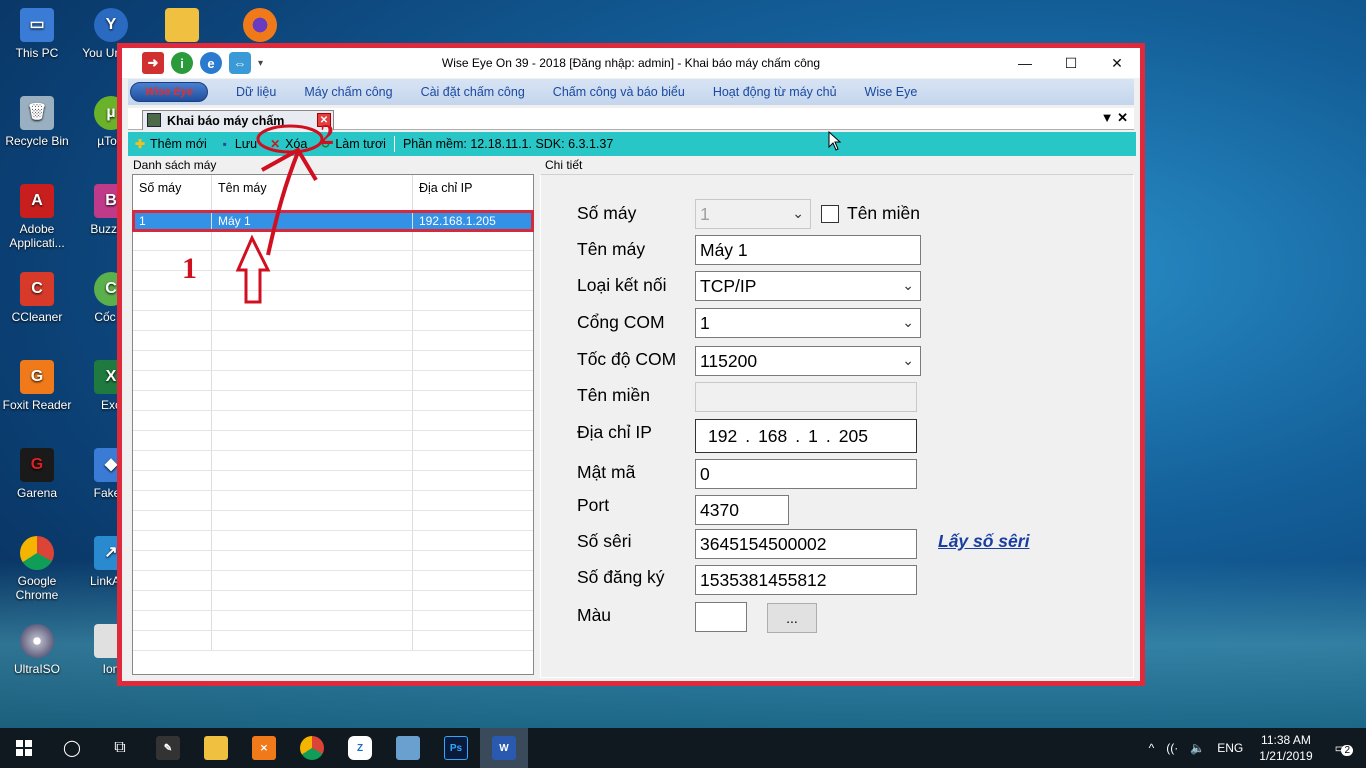  I want to click on highlight-circle, so click(290, 139).